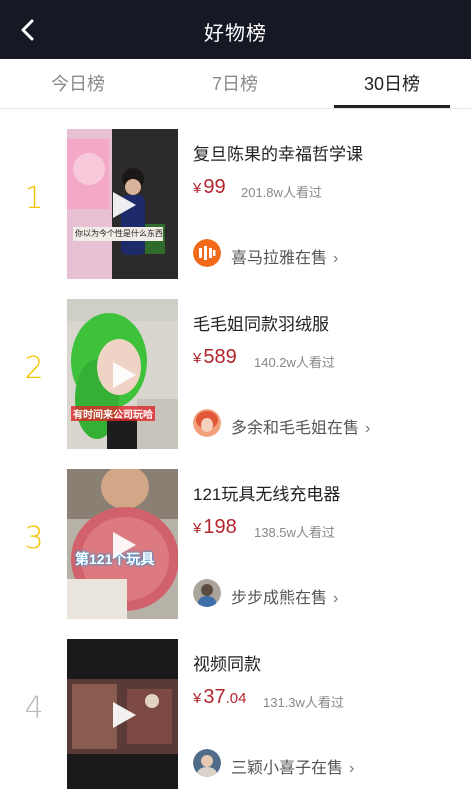  Describe the element at coordinates (294, 362) in the screenshot. I see `view-count: 140.2w人看过` at that location.